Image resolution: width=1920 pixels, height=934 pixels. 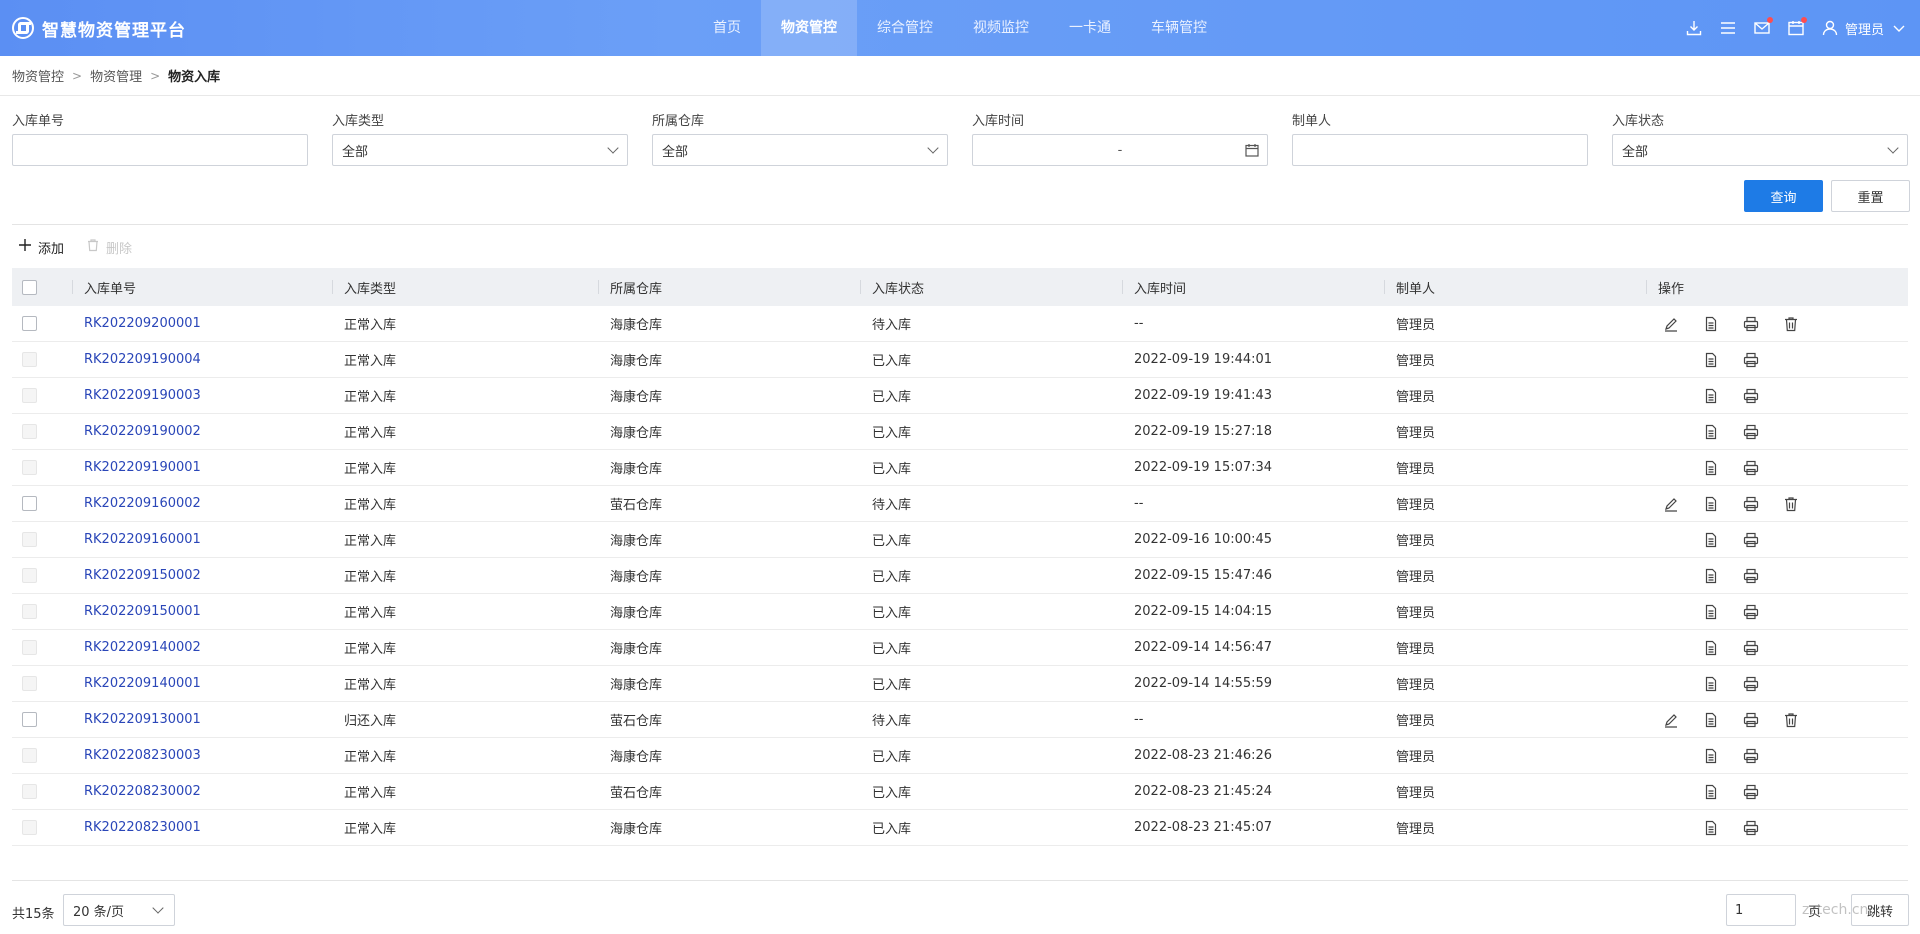 What do you see at coordinates (142, 755) in the screenshot?
I see `order-no-link: RK202208230003` at bounding box center [142, 755].